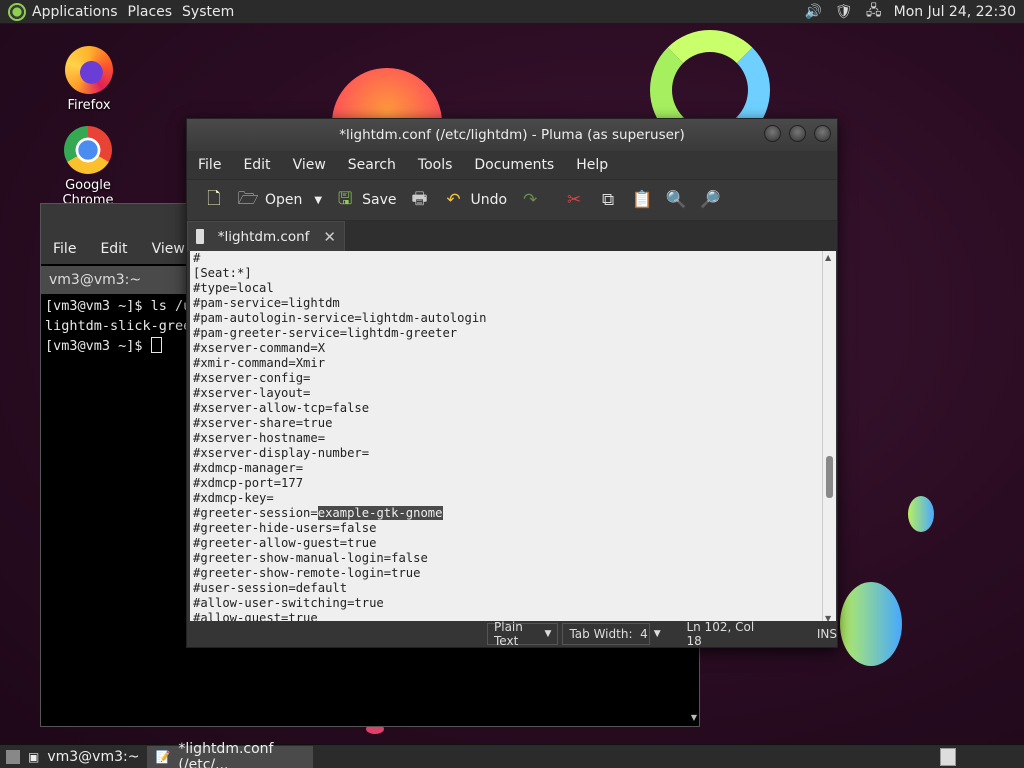 This screenshot has height=768, width=1024. What do you see at coordinates (213, 12) in the screenshot?
I see `system-menu: System` at bounding box center [213, 12].